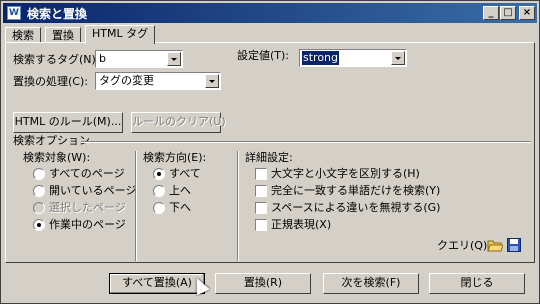  What do you see at coordinates (57, 14) in the screenshot?
I see `window-title: 検索と置換` at bounding box center [57, 14].